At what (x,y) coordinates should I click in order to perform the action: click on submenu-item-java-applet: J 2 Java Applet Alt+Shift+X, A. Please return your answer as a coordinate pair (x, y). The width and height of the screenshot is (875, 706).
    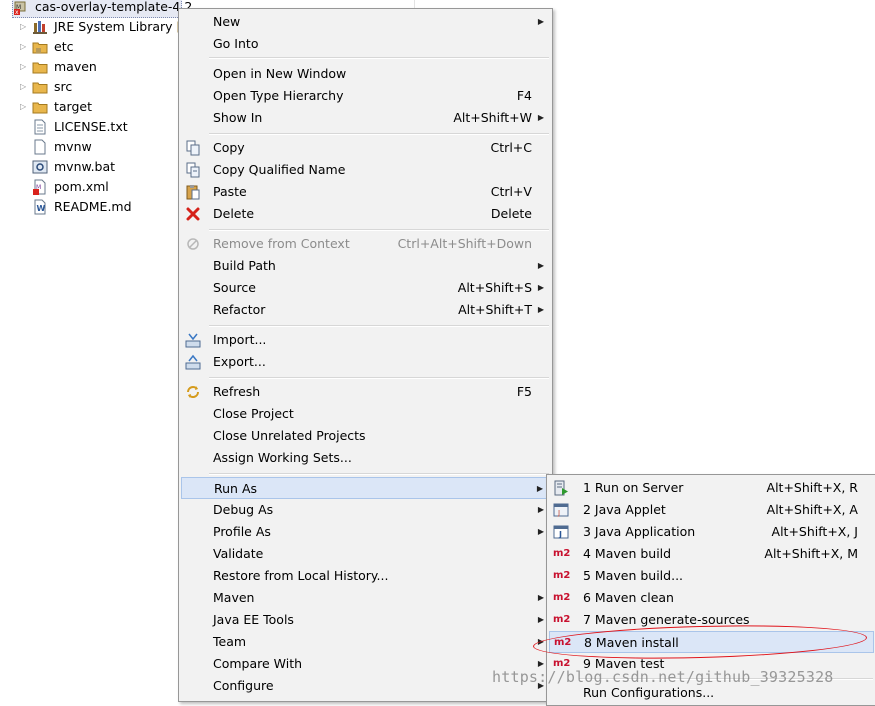
    Looking at the image, I should click on (711, 510).